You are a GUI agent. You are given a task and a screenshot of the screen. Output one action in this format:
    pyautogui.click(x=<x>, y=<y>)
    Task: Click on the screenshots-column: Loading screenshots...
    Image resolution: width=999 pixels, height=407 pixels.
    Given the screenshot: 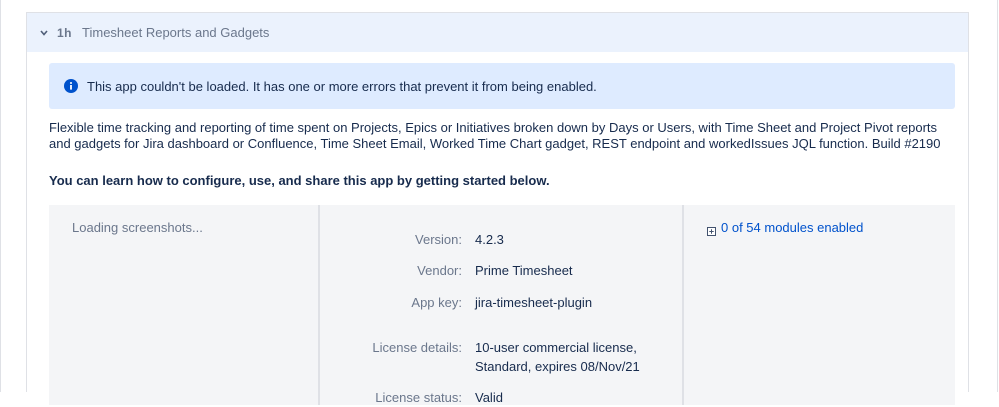 What is the action you would take?
    pyautogui.click(x=184, y=305)
    